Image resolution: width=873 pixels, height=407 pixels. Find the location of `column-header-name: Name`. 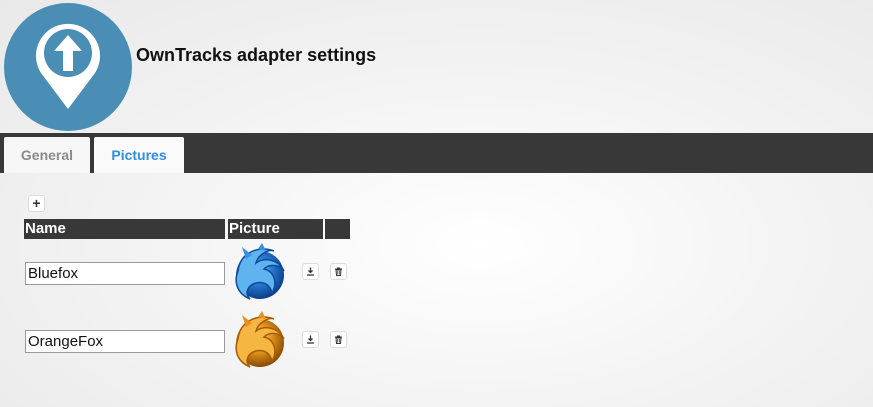

column-header-name: Name is located at coordinates (124, 229).